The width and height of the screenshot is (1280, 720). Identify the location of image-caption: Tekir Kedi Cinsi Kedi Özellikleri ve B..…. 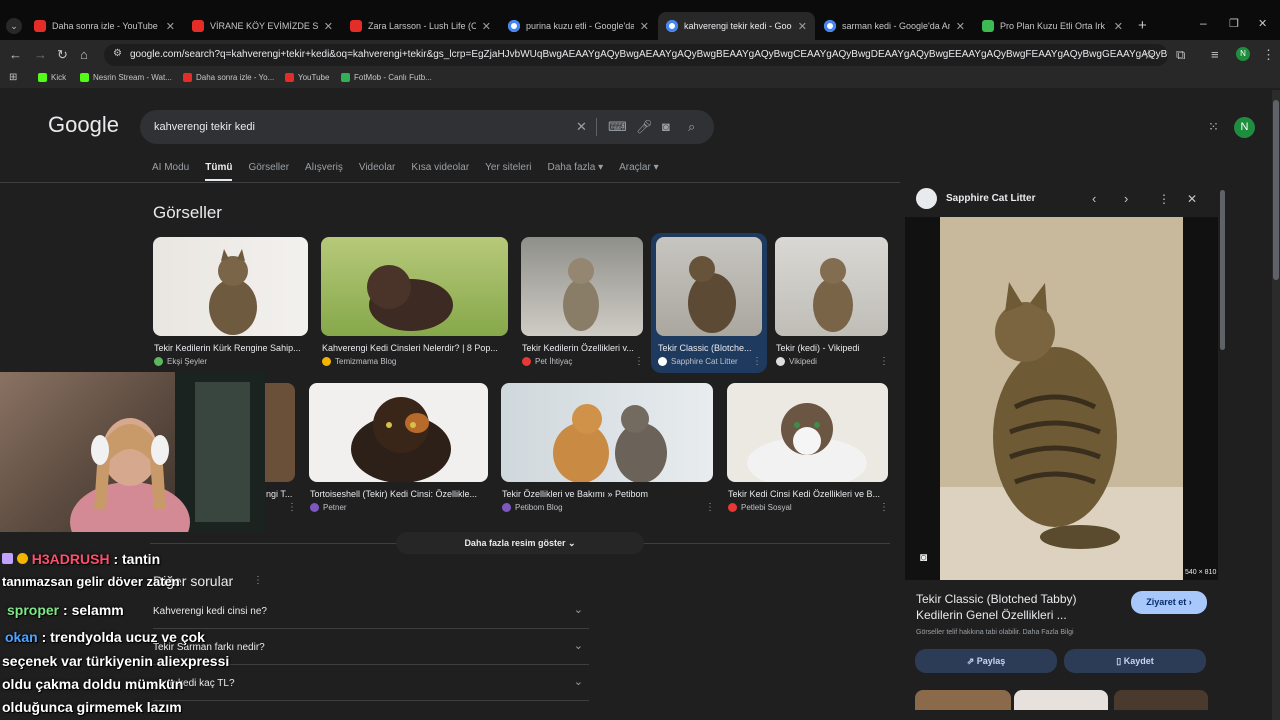
(807, 494).